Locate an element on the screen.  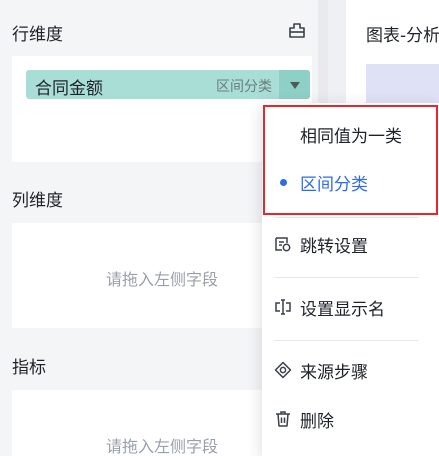
chip-field-name: 合同金额 is located at coordinates (69, 89).